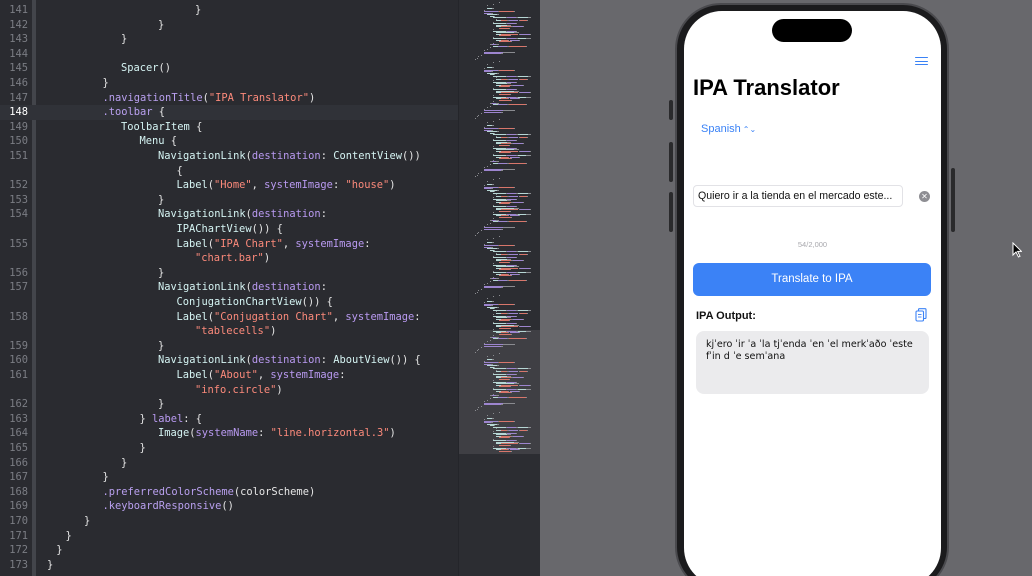  What do you see at coordinates (229, 565) in the screenshot?
I see `code-line: 173}` at bounding box center [229, 565].